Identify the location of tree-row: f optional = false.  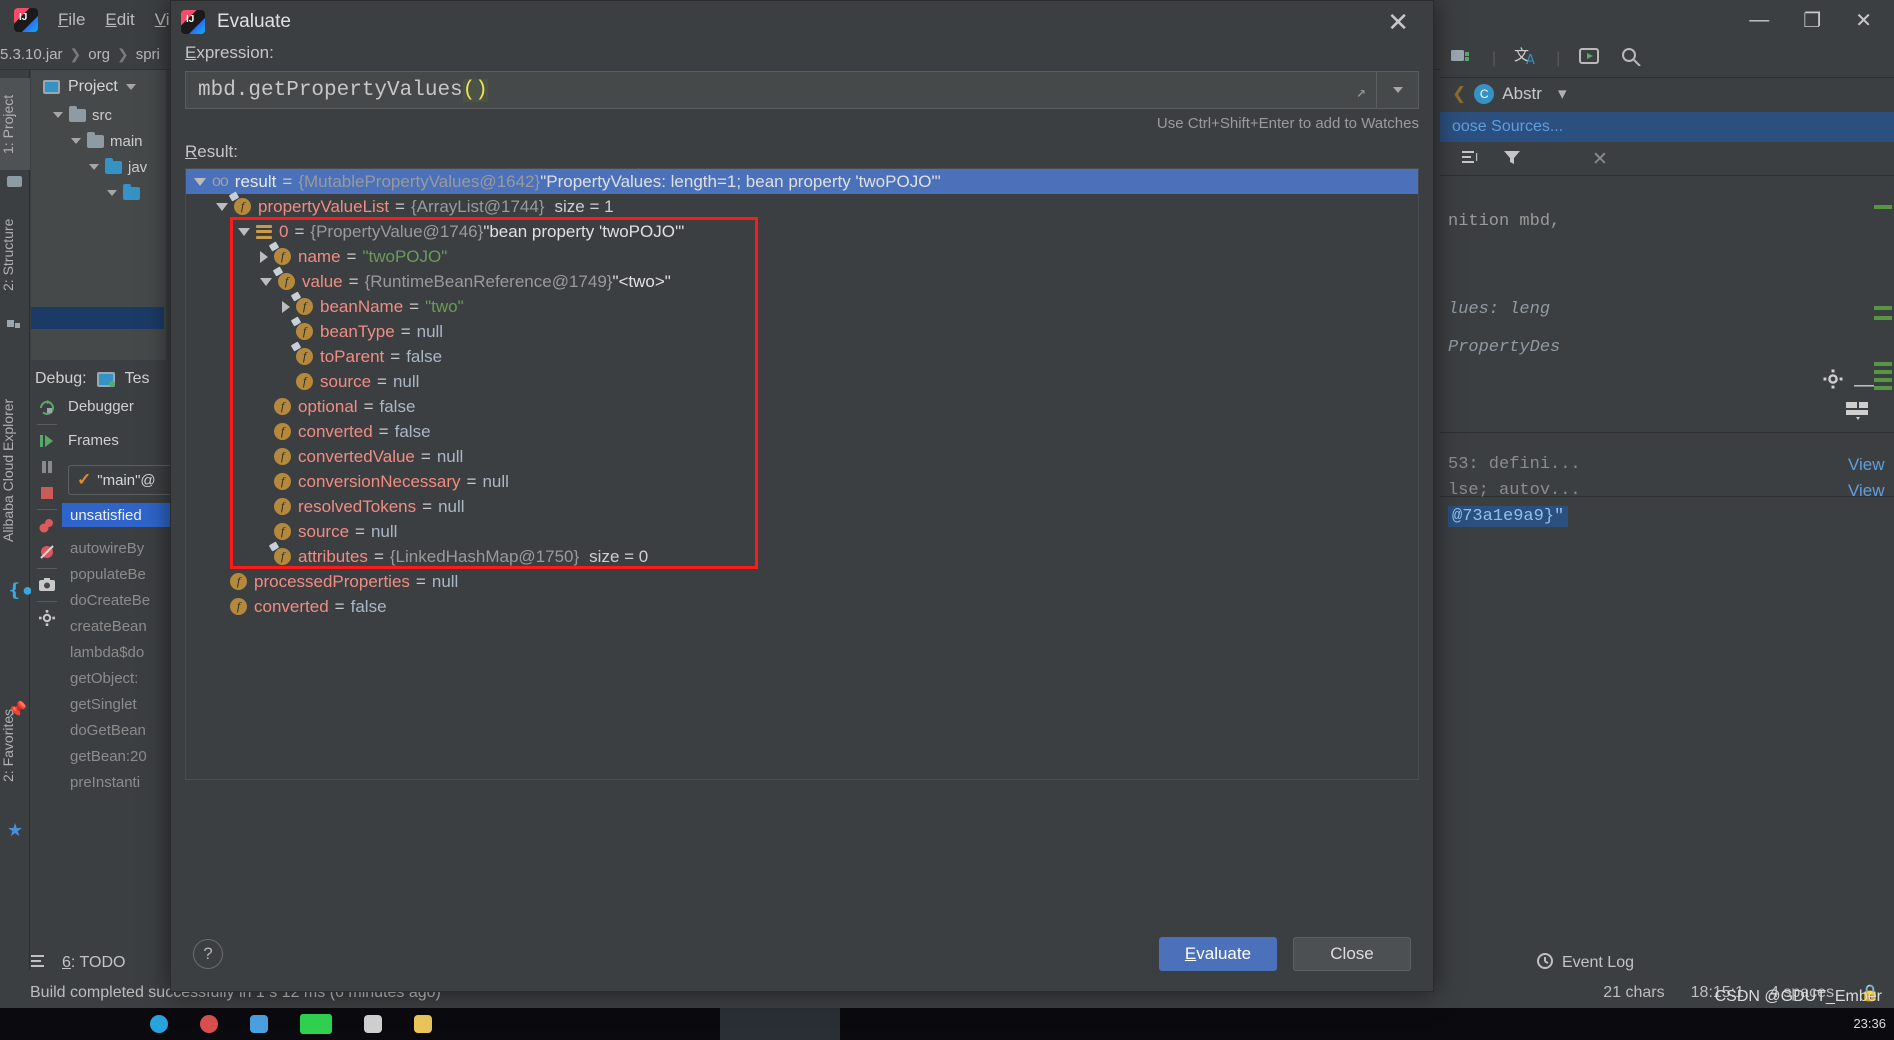
(802, 406).